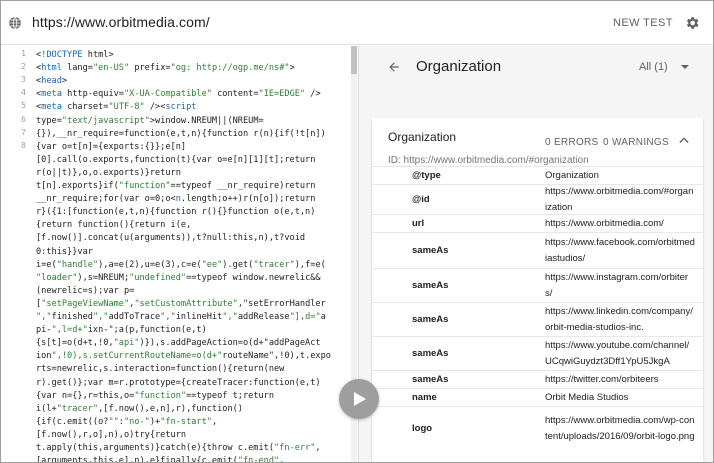  I want to click on property-key: @id, so click(421, 199).